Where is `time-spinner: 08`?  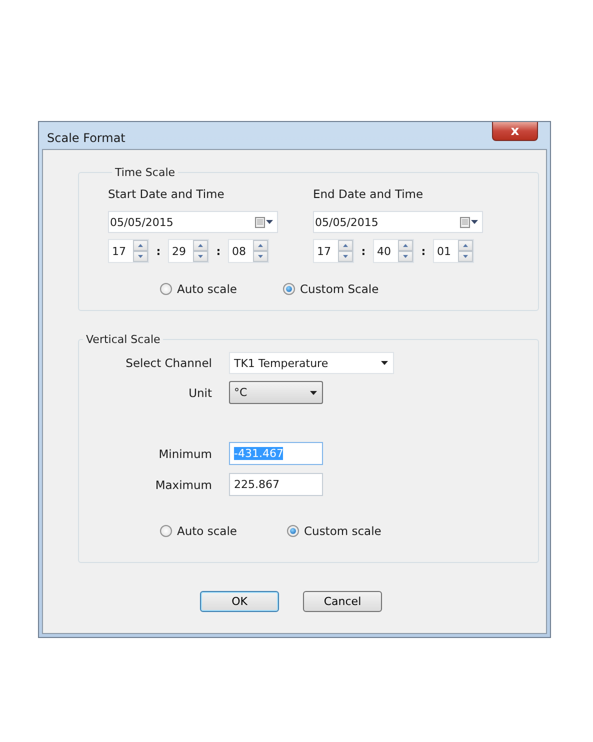
time-spinner: 08 is located at coordinates (248, 251).